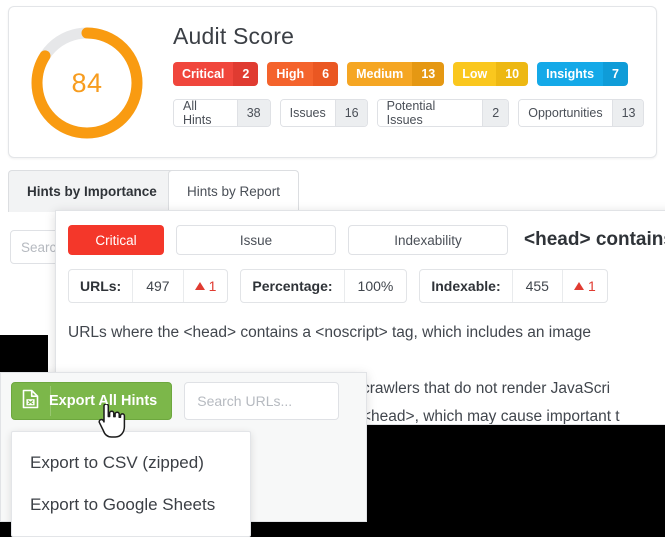 The image size is (665, 537). I want to click on audit-score-donut: 84, so click(87, 83).